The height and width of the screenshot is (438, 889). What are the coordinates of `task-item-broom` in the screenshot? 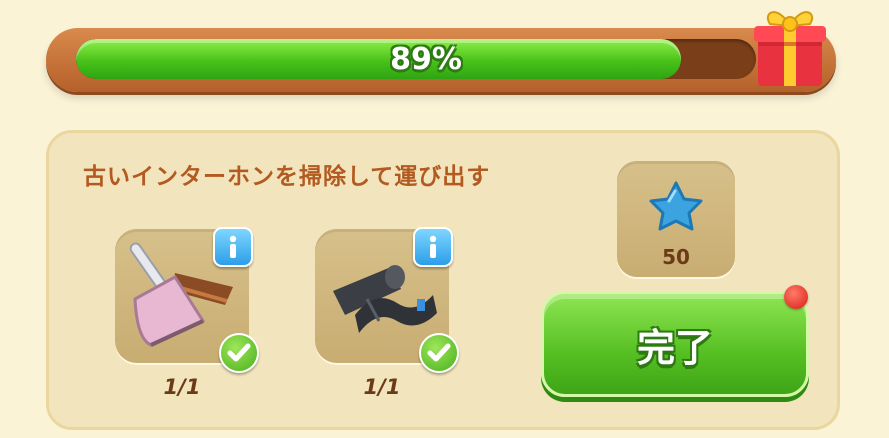 It's located at (187, 300).